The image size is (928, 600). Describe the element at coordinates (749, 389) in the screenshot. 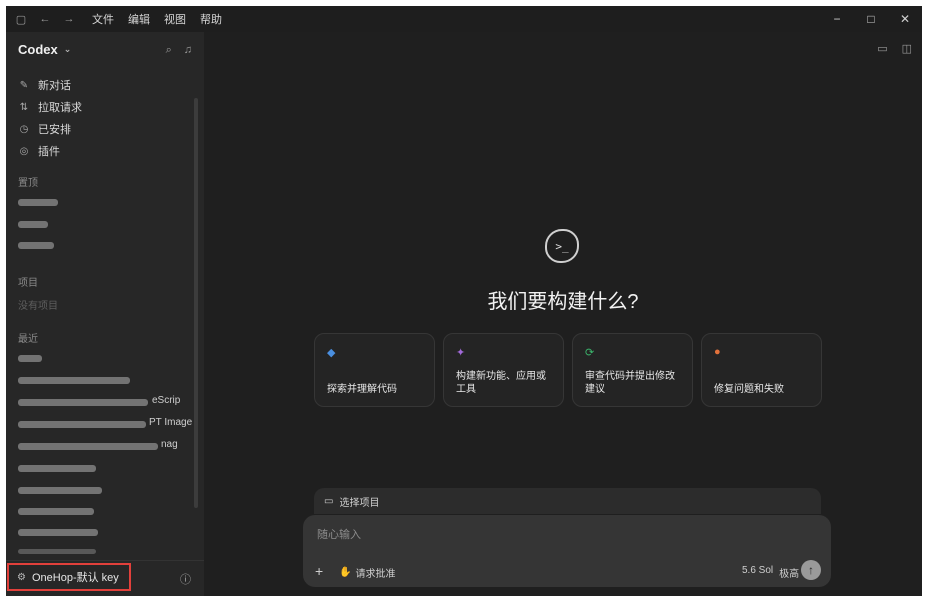

I see `suggestion-card-label: 修复问题和失败` at that location.